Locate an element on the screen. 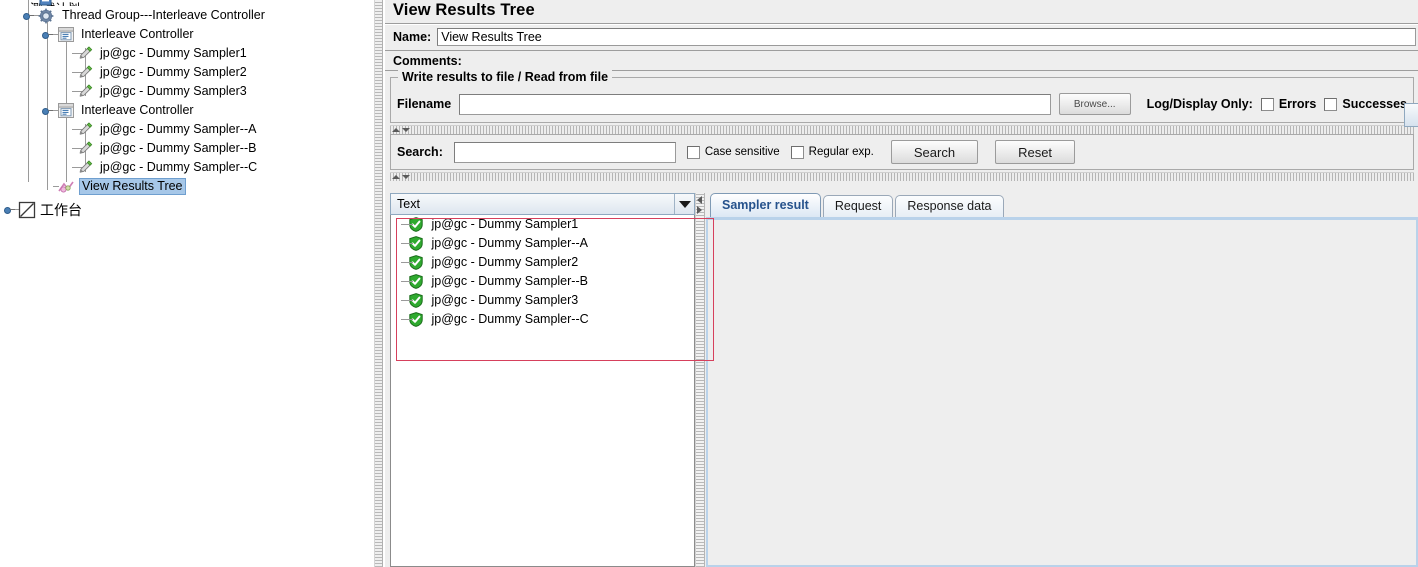  name-row: Name: is located at coordinates (901, 37).